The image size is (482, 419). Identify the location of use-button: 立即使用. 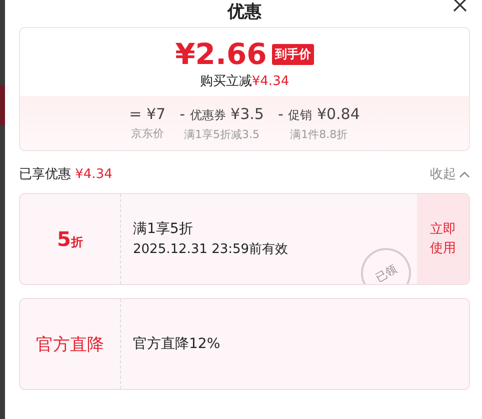
(443, 239).